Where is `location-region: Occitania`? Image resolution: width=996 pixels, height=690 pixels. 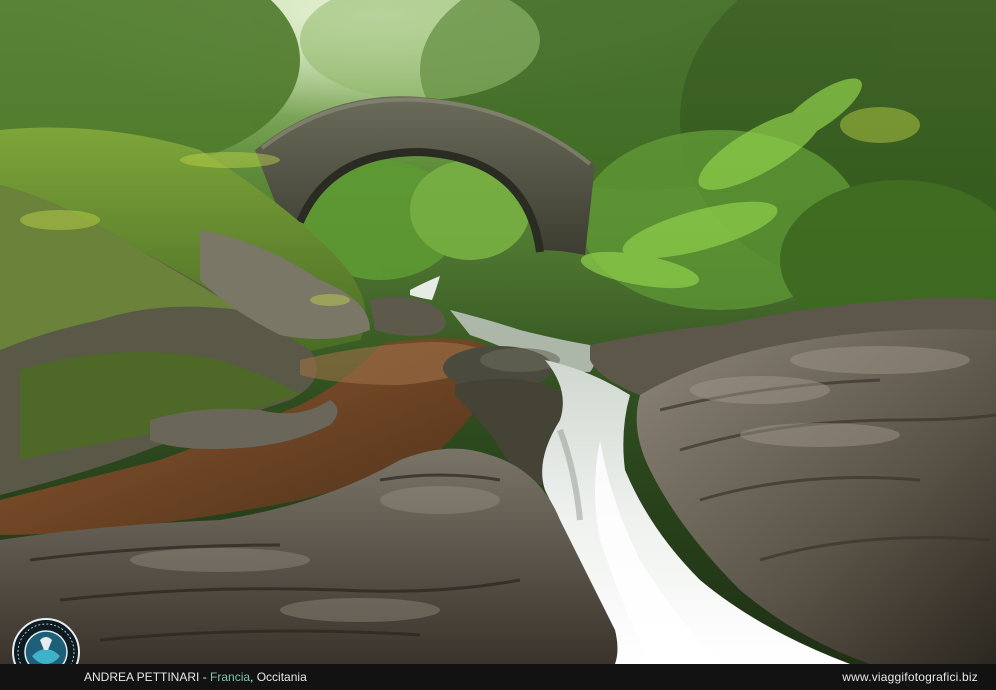
location-region: Occitania is located at coordinates (281, 677).